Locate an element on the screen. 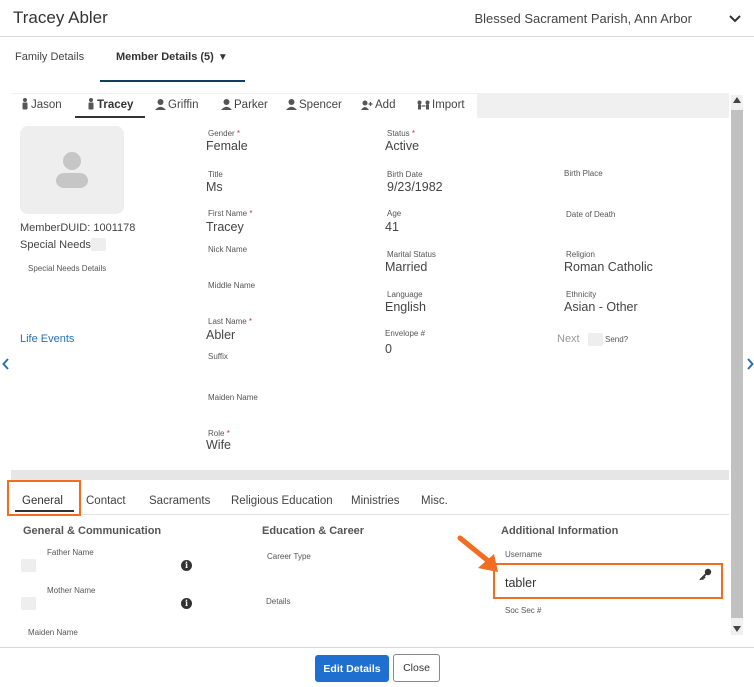 This screenshot has width=754, height=687. member-tab-parker: Parker is located at coordinates (244, 106).